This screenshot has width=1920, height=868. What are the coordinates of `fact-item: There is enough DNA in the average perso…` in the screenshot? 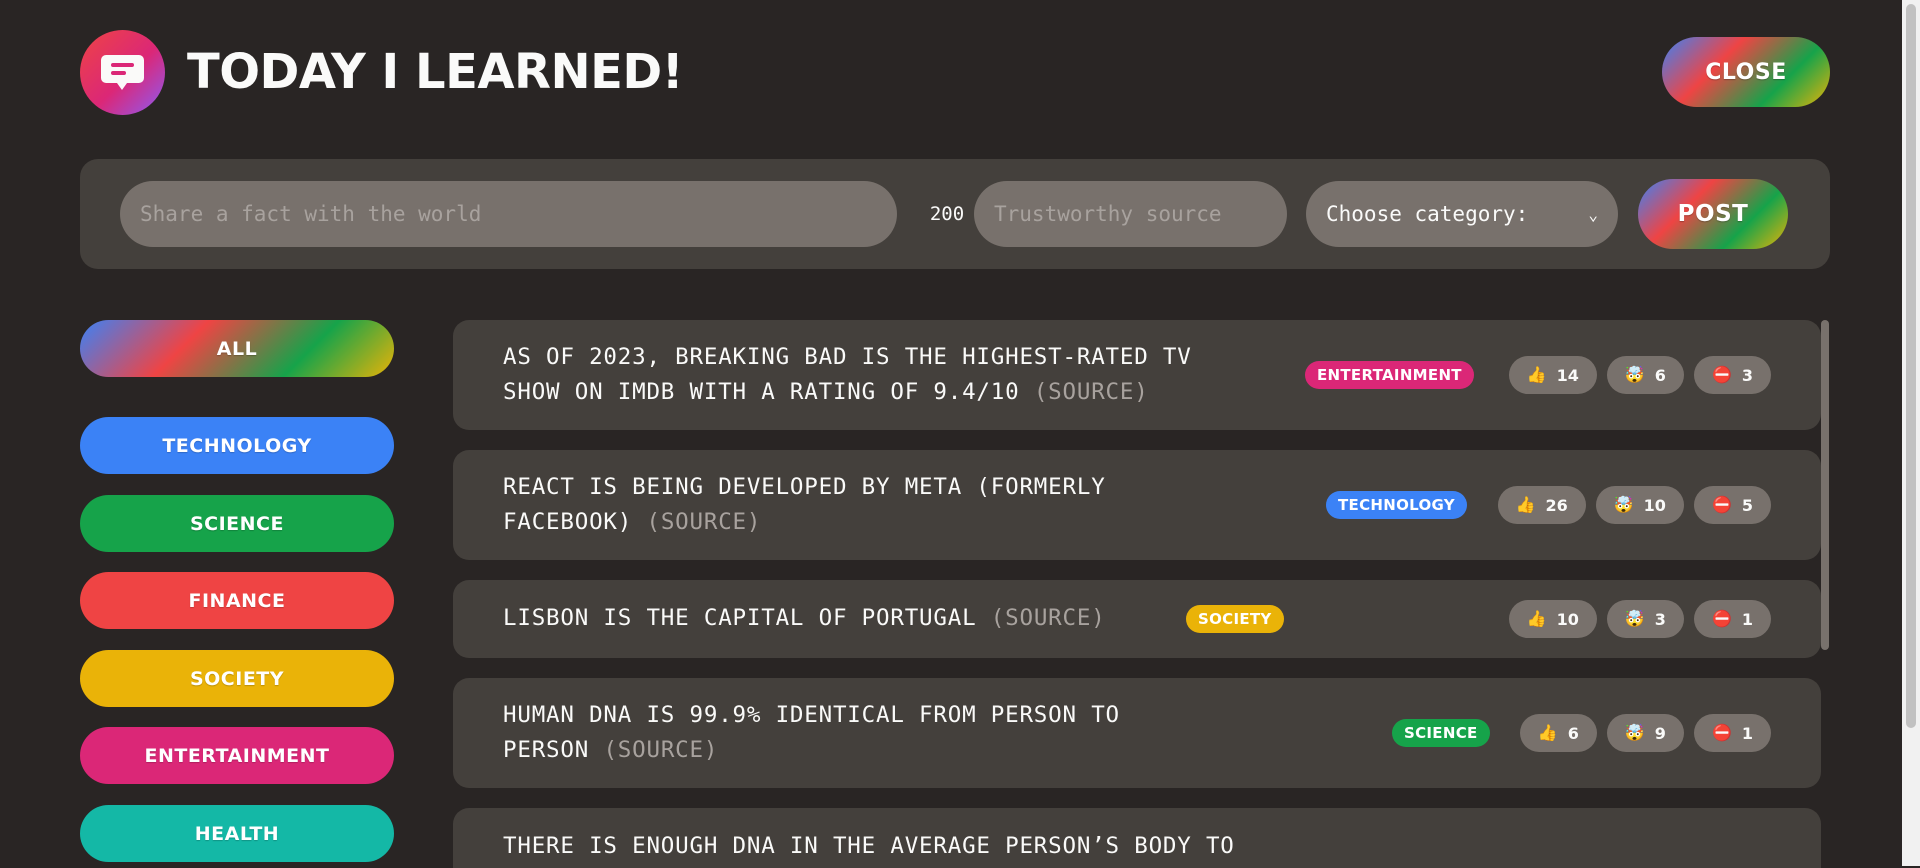 It's located at (1137, 838).